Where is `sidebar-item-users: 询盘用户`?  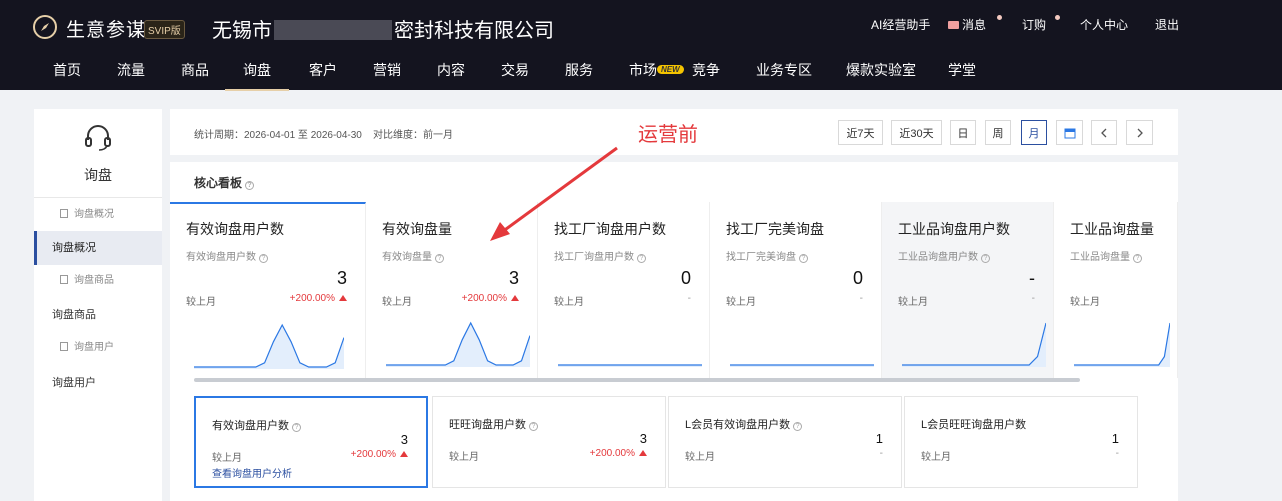 sidebar-item-users: 询盘用户 is located at coordinates (98, 383).